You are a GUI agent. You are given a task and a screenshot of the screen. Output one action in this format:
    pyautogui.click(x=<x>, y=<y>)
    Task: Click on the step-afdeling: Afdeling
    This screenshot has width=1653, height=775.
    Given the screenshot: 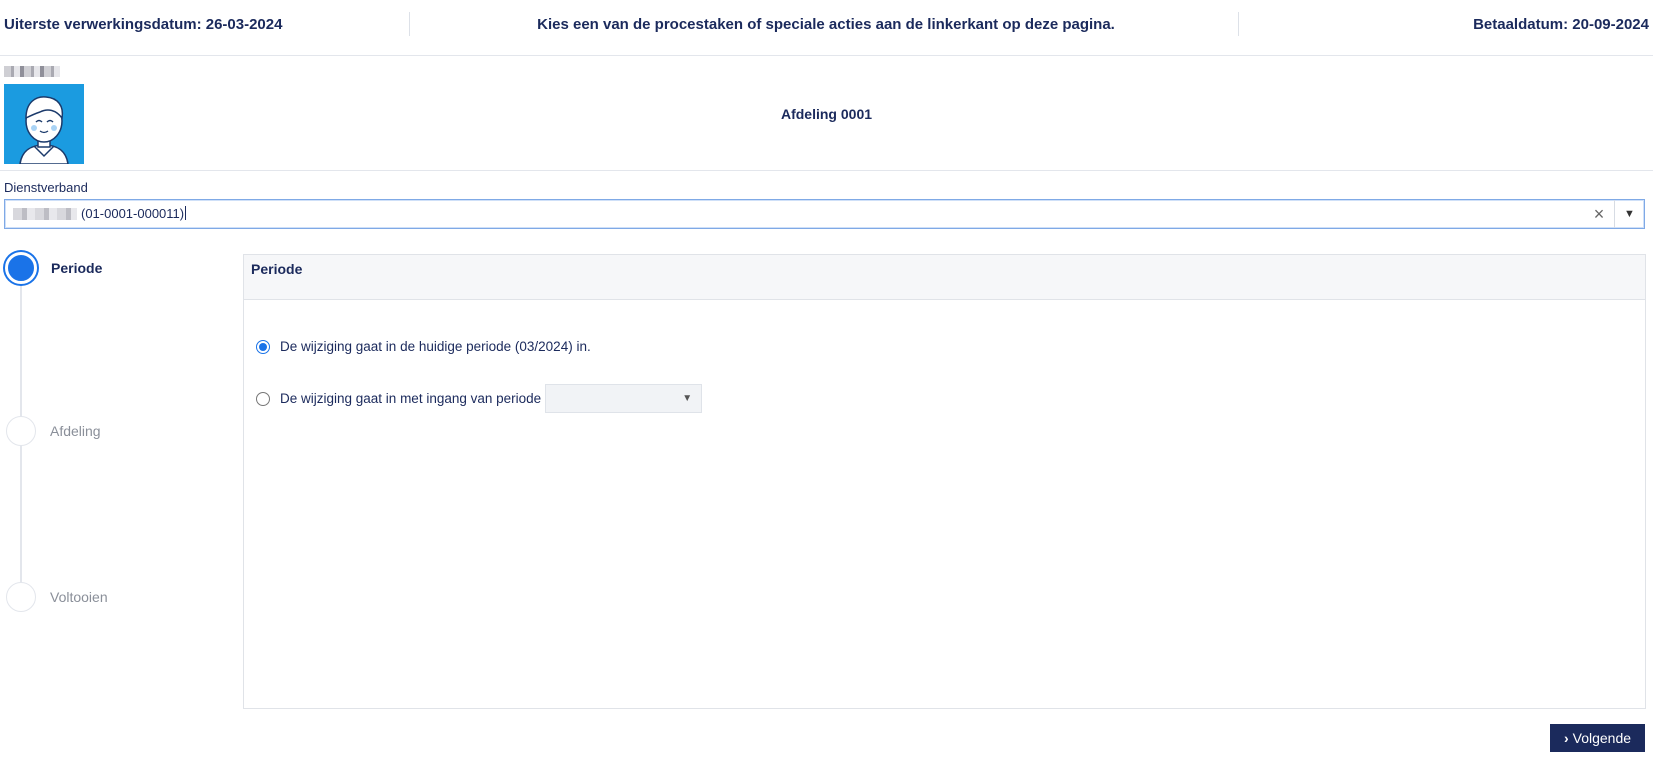 What is the action you would take?
    pyautogui.click(x=53, y=431)
    